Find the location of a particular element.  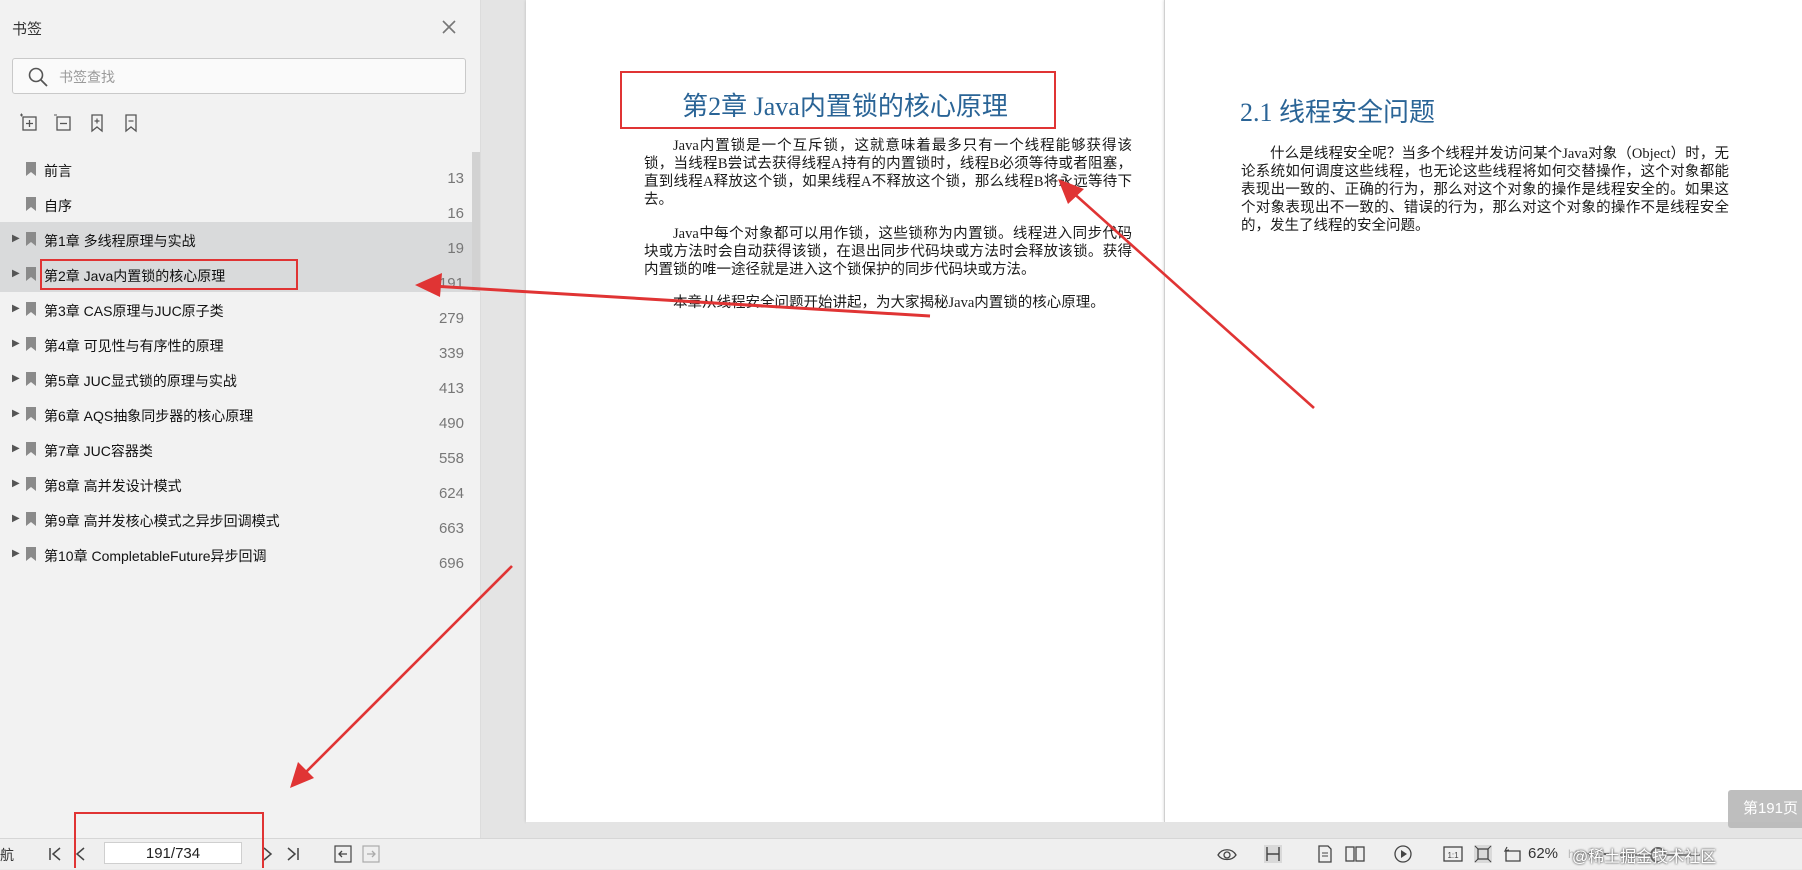

fit-page-icon is located at coordinates (1483, 854).